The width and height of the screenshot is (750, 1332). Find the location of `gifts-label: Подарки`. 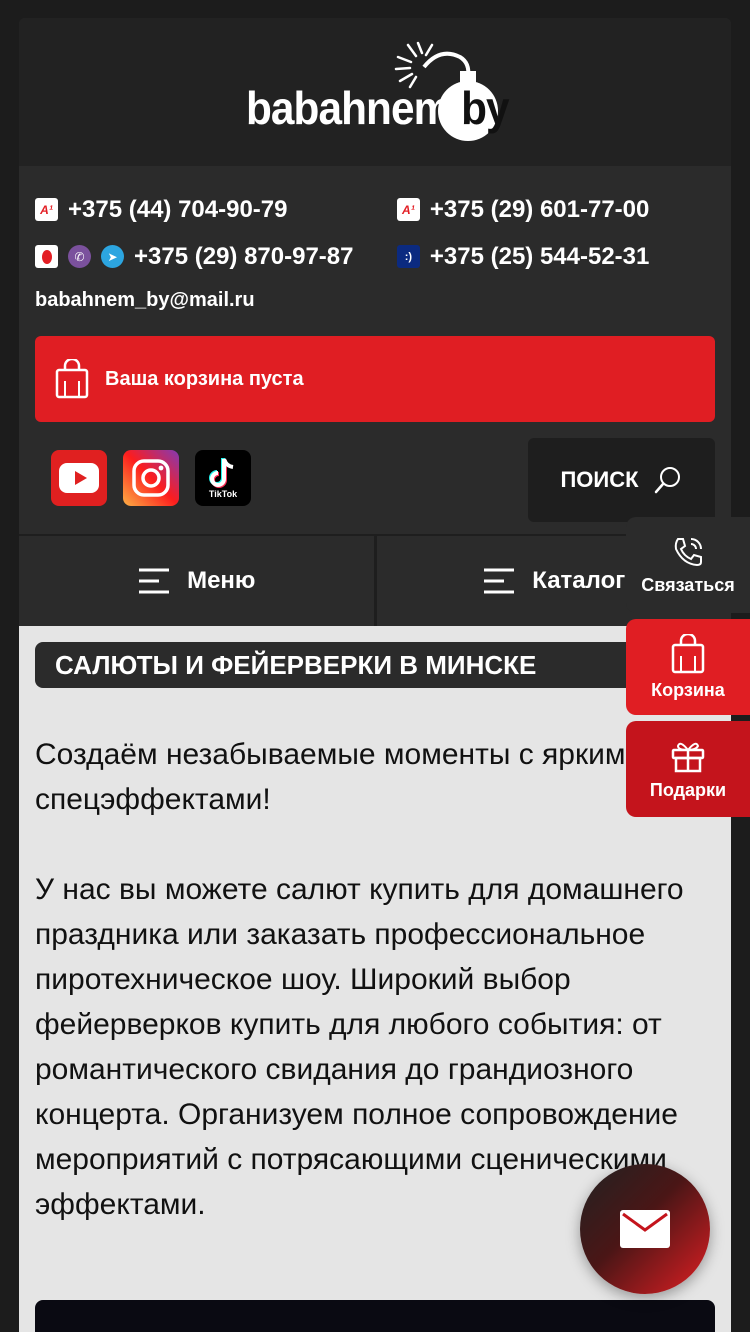

gifts-label: Подарки is located at coordinates (688, 789).